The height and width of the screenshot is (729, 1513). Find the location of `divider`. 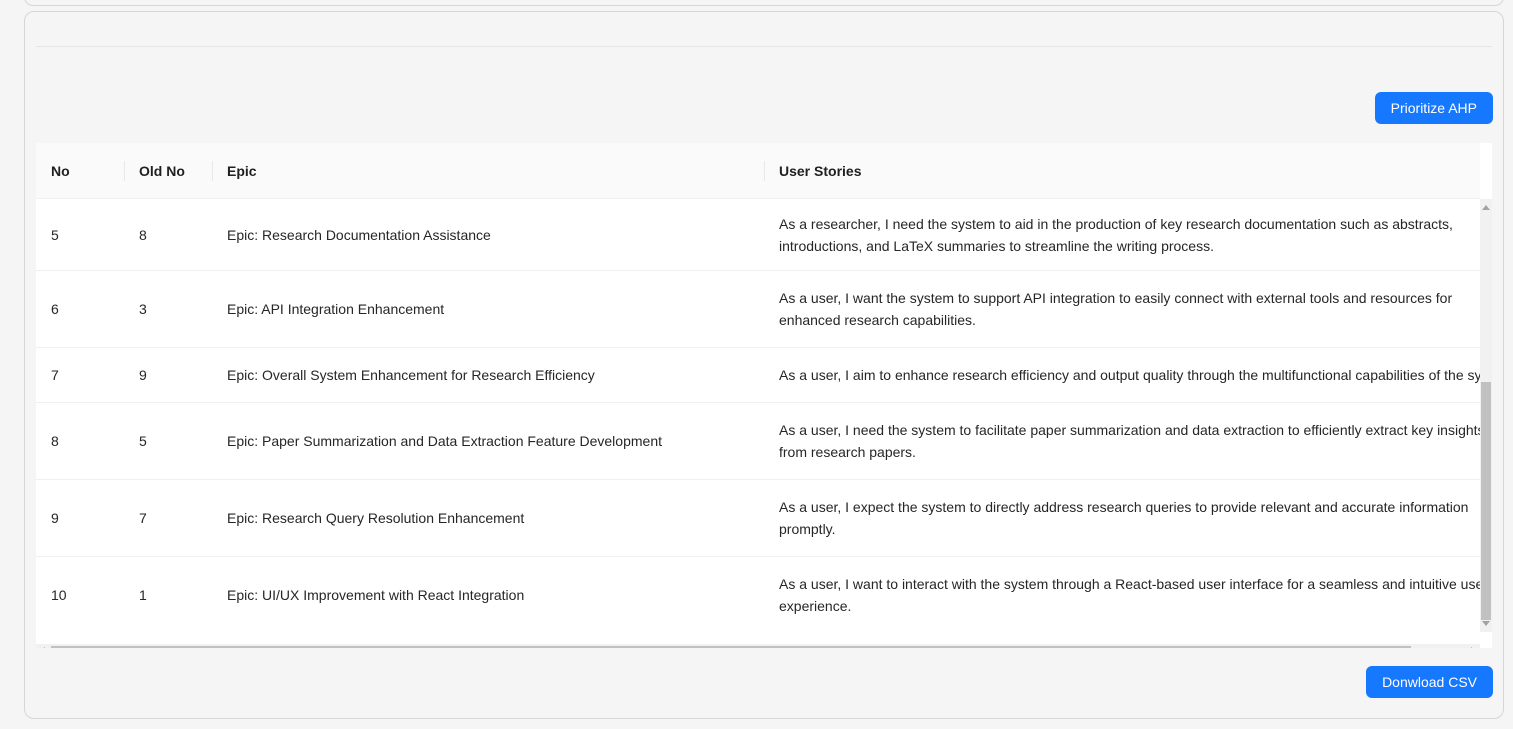

divider is located at coordinates (764, 46).